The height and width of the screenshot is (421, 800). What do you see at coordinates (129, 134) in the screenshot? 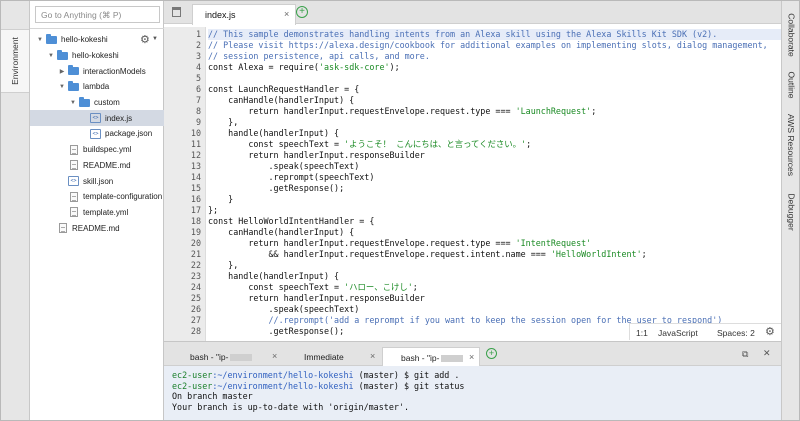
I see `tree-item-label: package.json` at bounding box center [129, 134].